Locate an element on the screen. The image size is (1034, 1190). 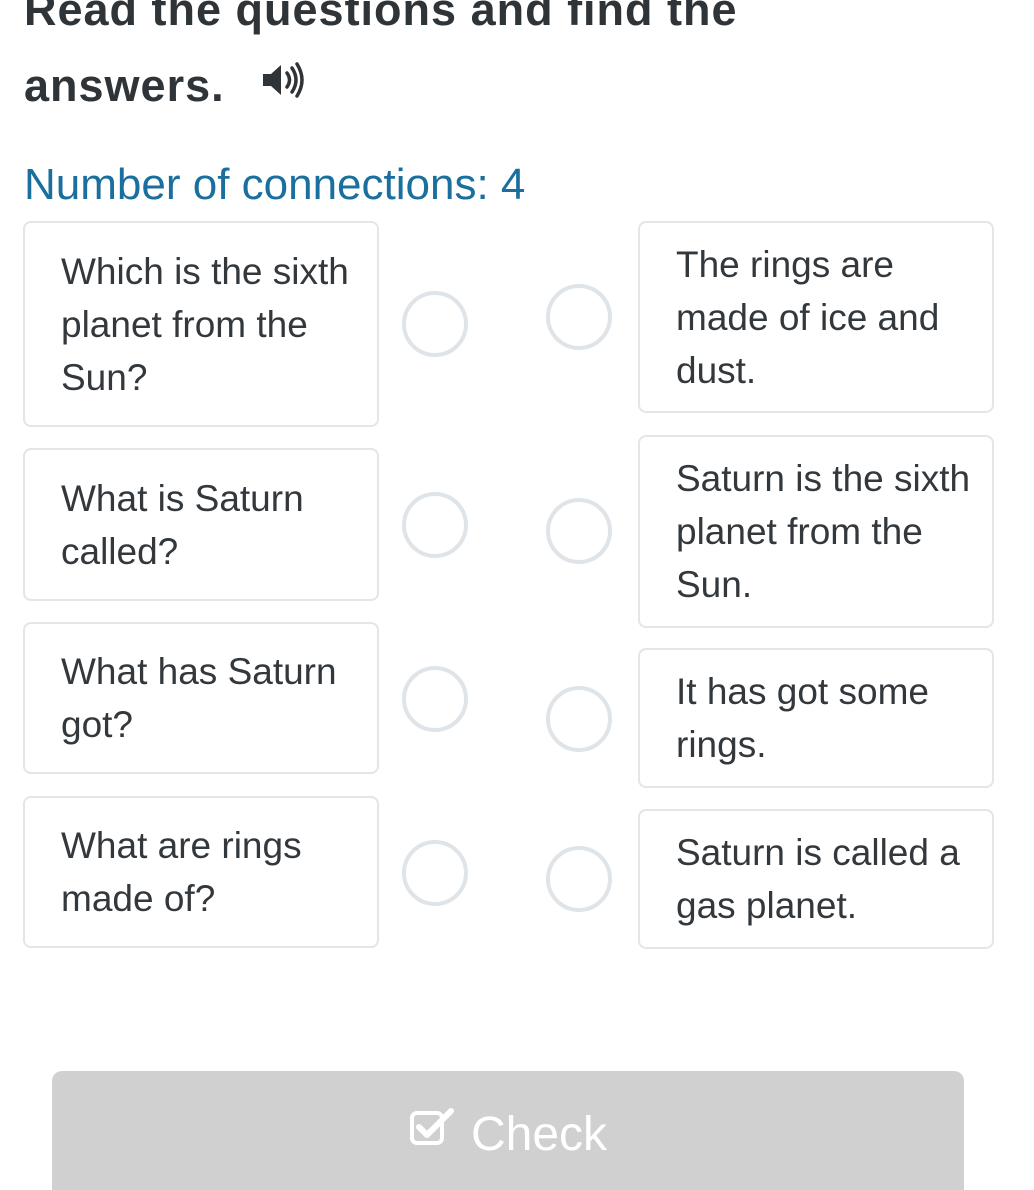
answer-card-2: Saturn is the sixth planet from the Sun. is located at coordinates (816, 531).